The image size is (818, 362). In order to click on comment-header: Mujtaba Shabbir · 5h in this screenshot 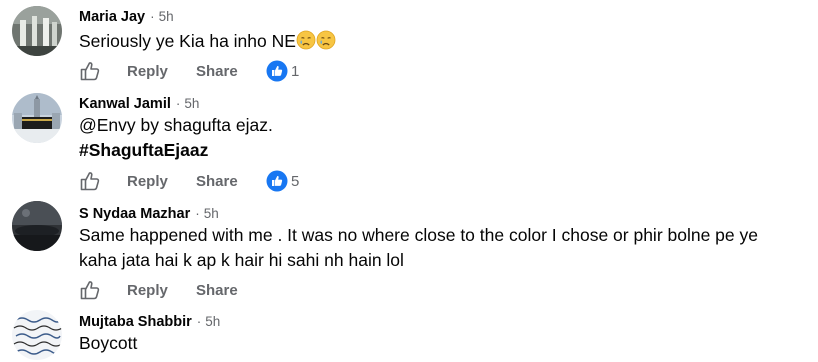, I will do `click(149, 322)`.